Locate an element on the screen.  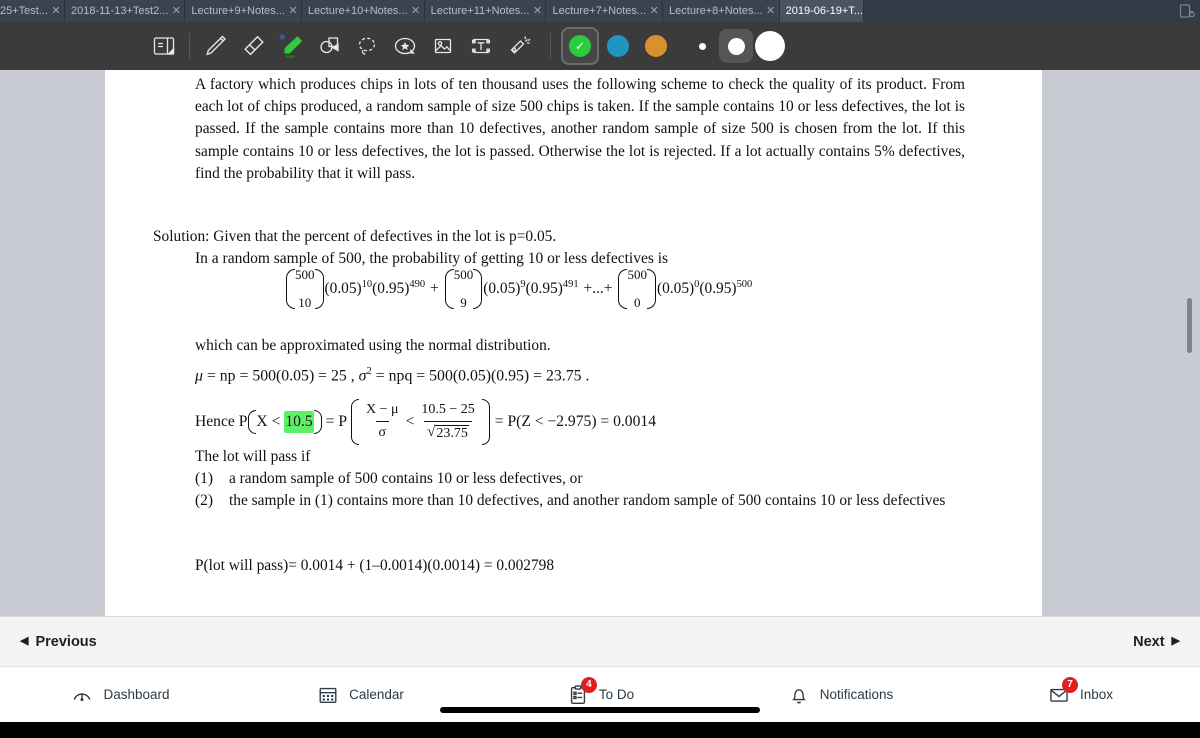
envelope-icon: 7 is located at coordinates (1062, 691).